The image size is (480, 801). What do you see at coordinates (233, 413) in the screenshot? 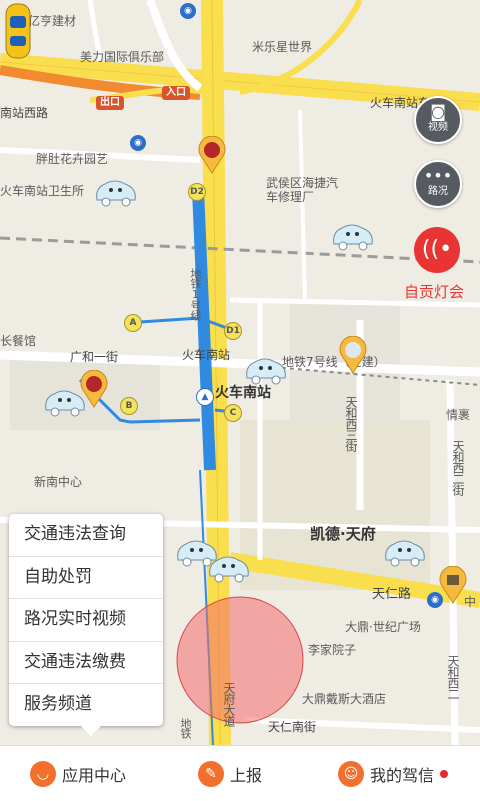
I see `metro-exit-c: C` at bounding box center [233, 413].